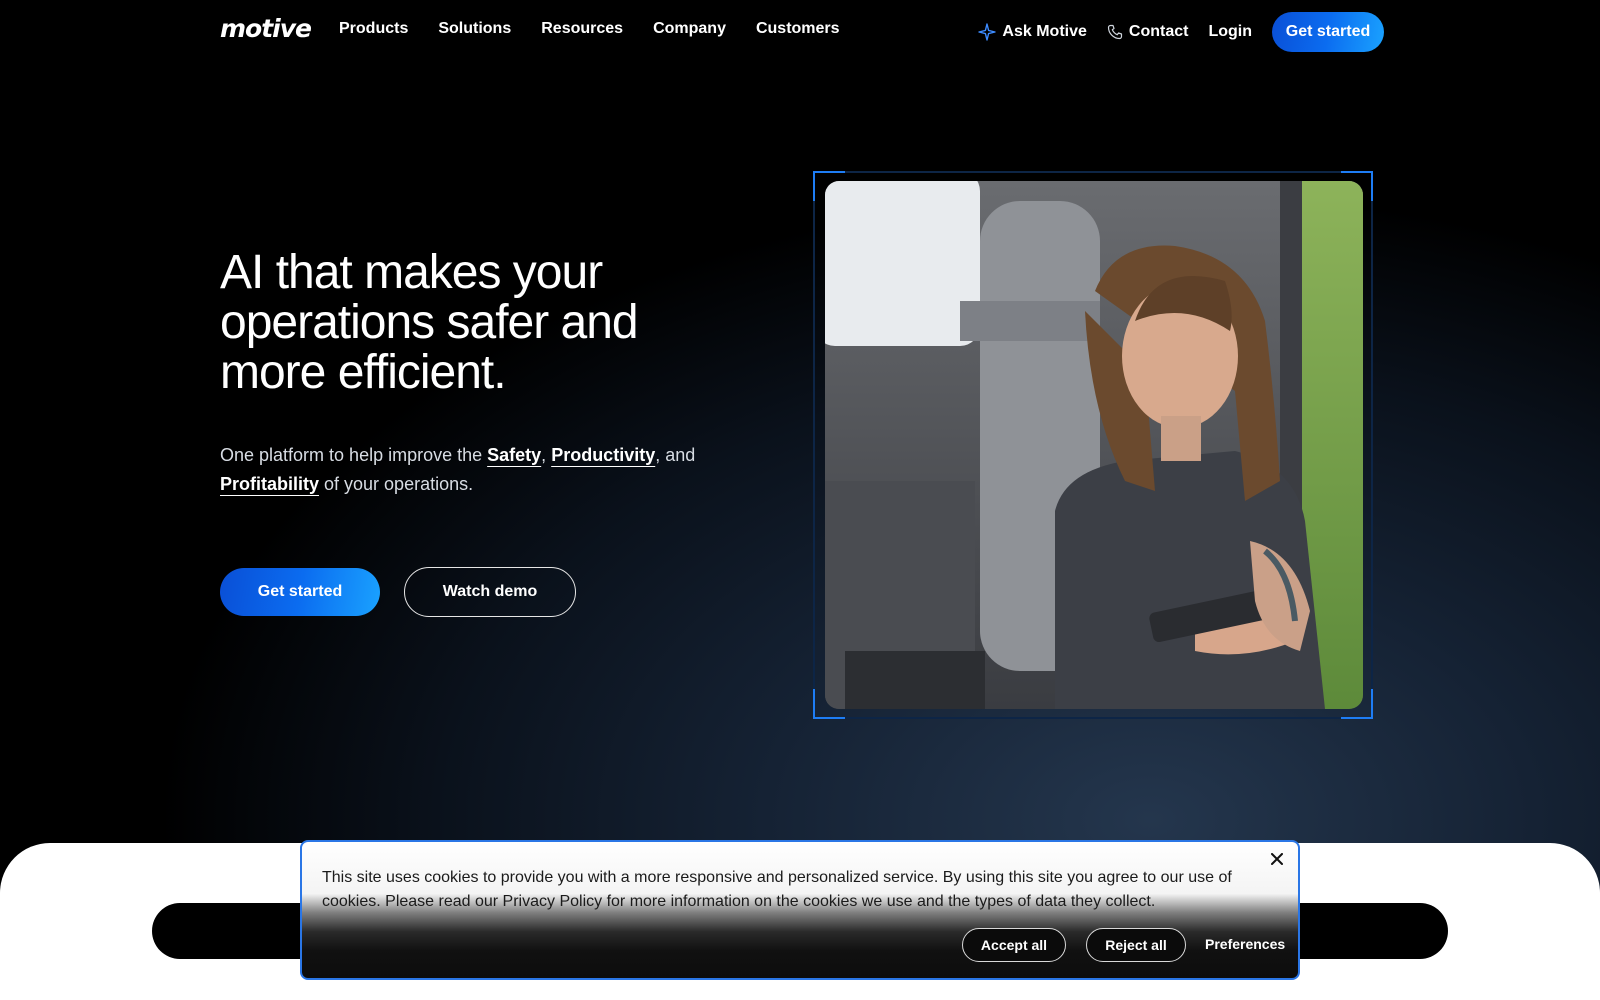 Image resolution: width=1600 pixels, height=1000 pixels. Describe the element at coordinates (396, 484) in the screenshot. I see `hero-sub-text-2: of your operations.` at that location.